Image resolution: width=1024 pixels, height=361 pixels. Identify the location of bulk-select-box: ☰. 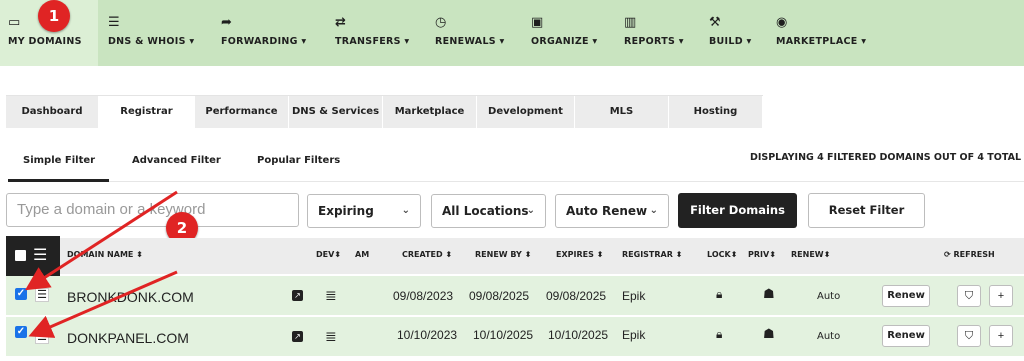
(33, 256).